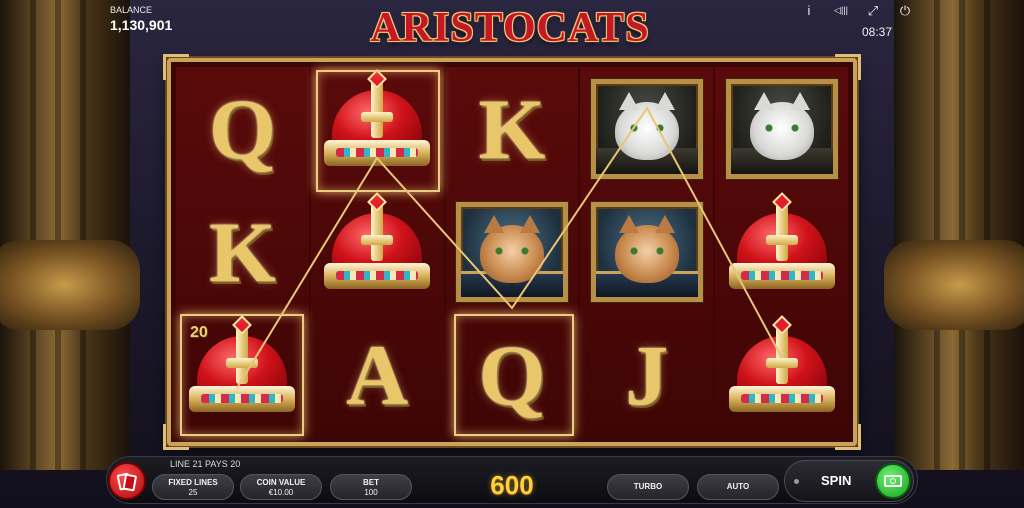 This screenshot has width=1024, height=508. I want to click on symbol-j: J, so click(647, 375).